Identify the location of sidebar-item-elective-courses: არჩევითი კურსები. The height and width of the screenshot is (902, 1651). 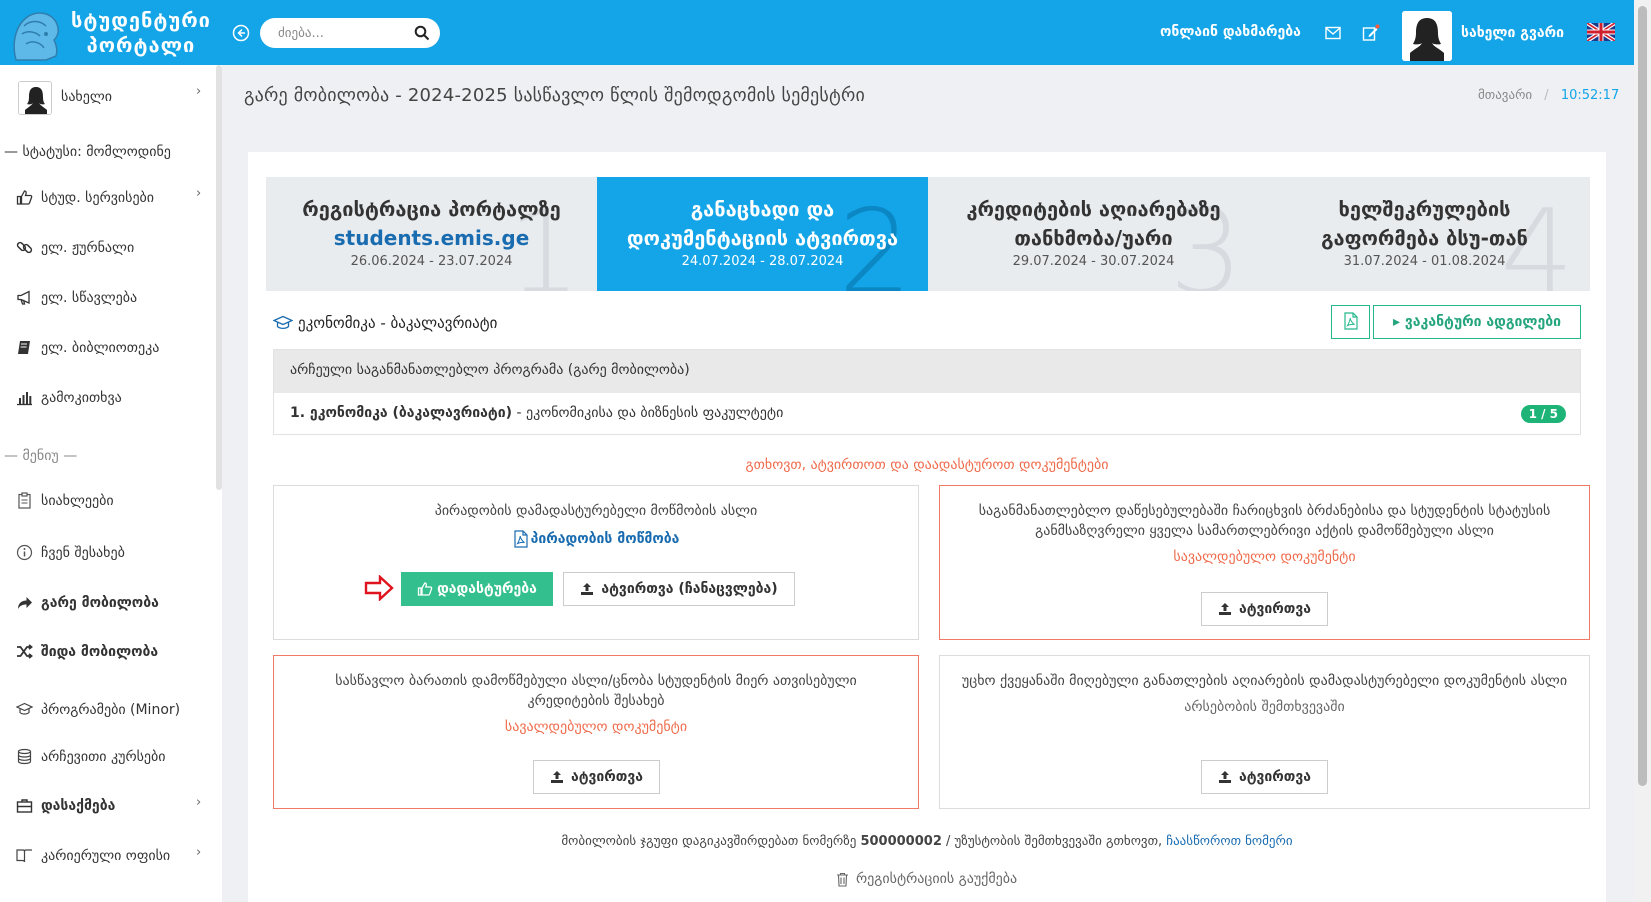
(91, 756).